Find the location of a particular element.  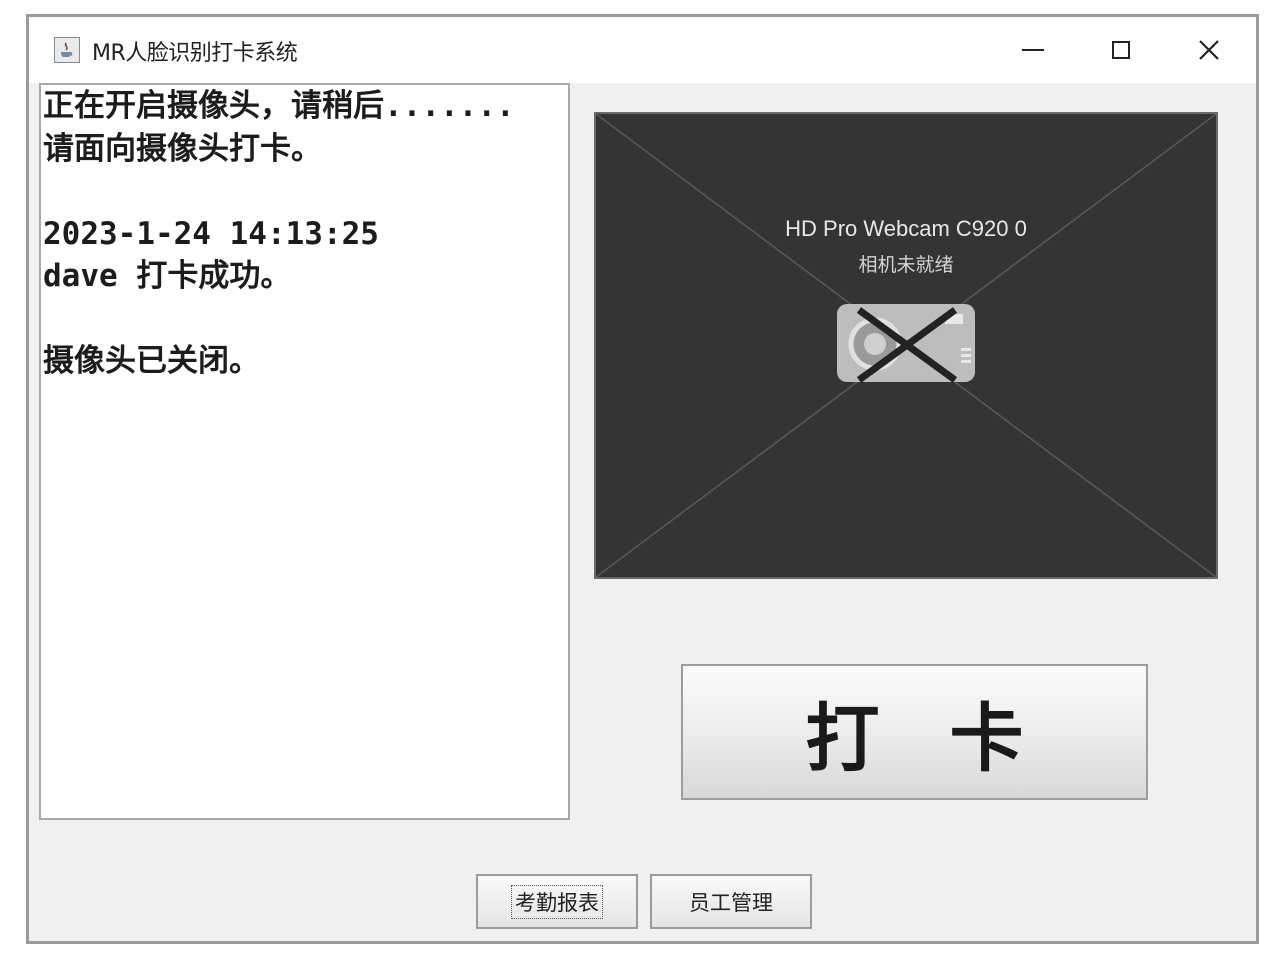

attendance-report-button: 考勤报表 is located at coordinates (557, 901).